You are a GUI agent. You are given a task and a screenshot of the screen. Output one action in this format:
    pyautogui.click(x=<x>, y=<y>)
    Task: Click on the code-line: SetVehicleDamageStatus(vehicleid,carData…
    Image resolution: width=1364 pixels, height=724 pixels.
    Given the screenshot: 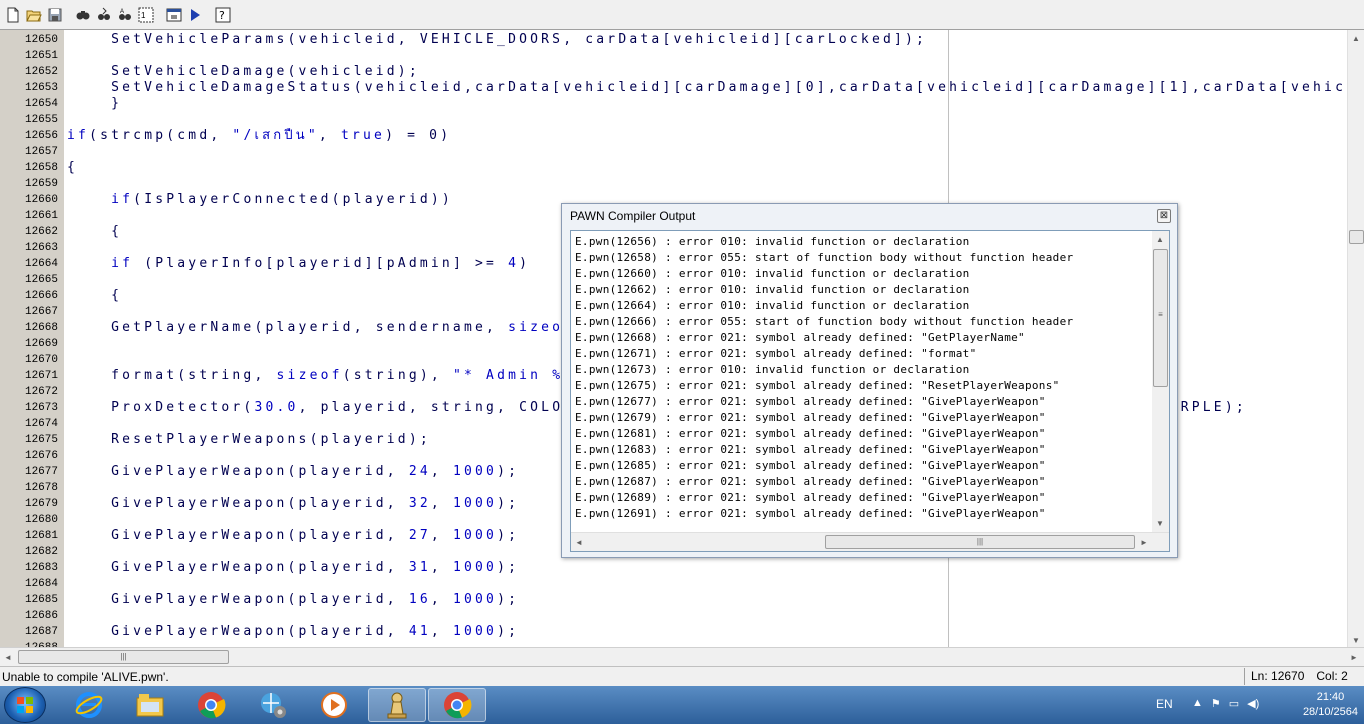 What is the action you would take?
    pyautogui.click(x=712, y=88)
    